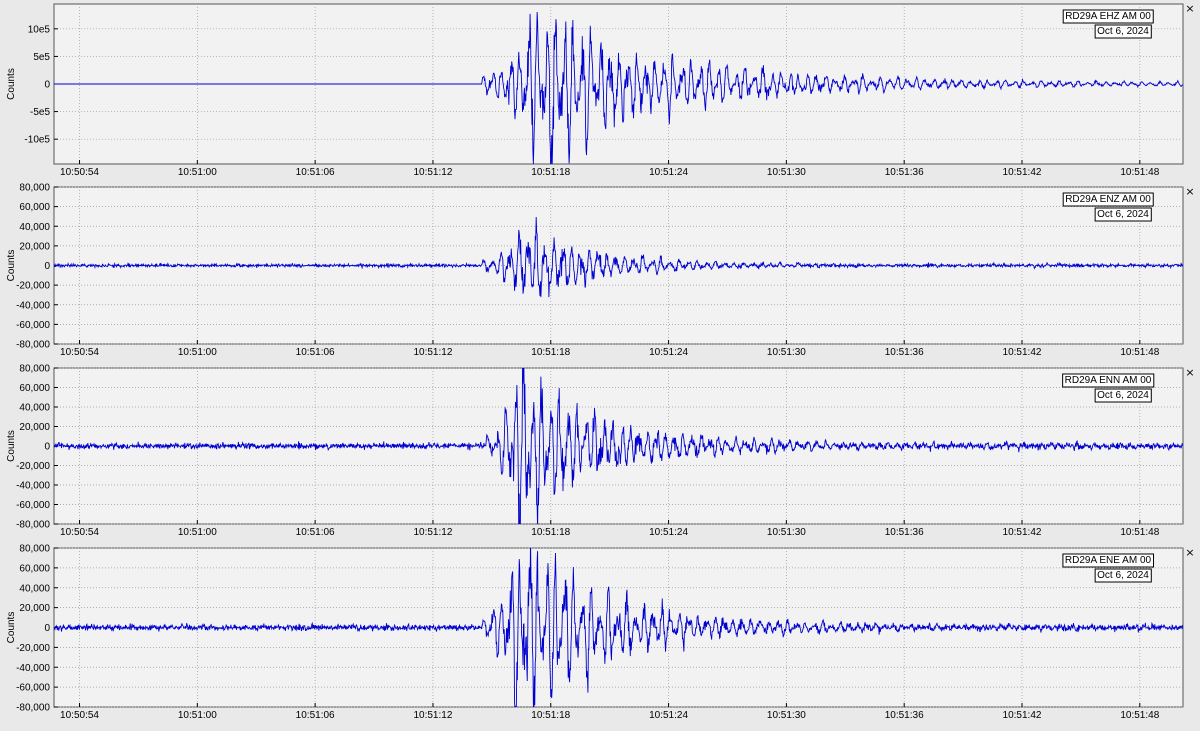  I want to click on y-tick-label: 10e5, so click(39, 29).